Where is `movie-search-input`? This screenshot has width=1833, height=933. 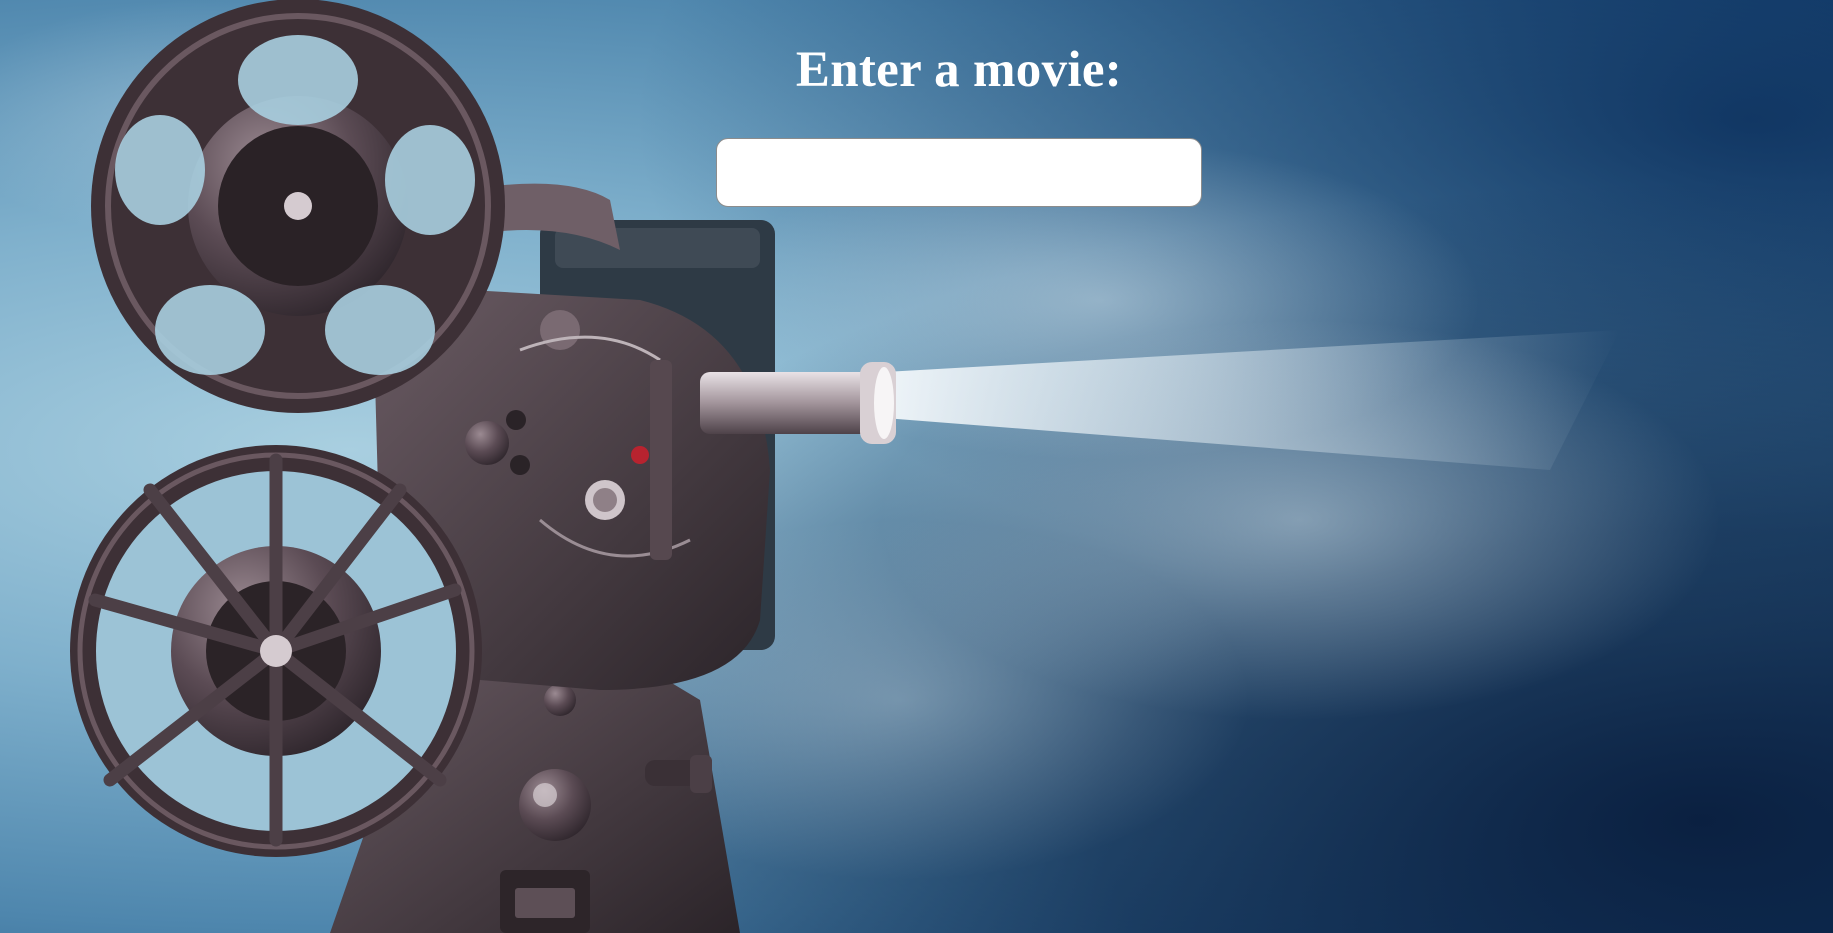 movie-search-input is located at coordinates (959, 172).